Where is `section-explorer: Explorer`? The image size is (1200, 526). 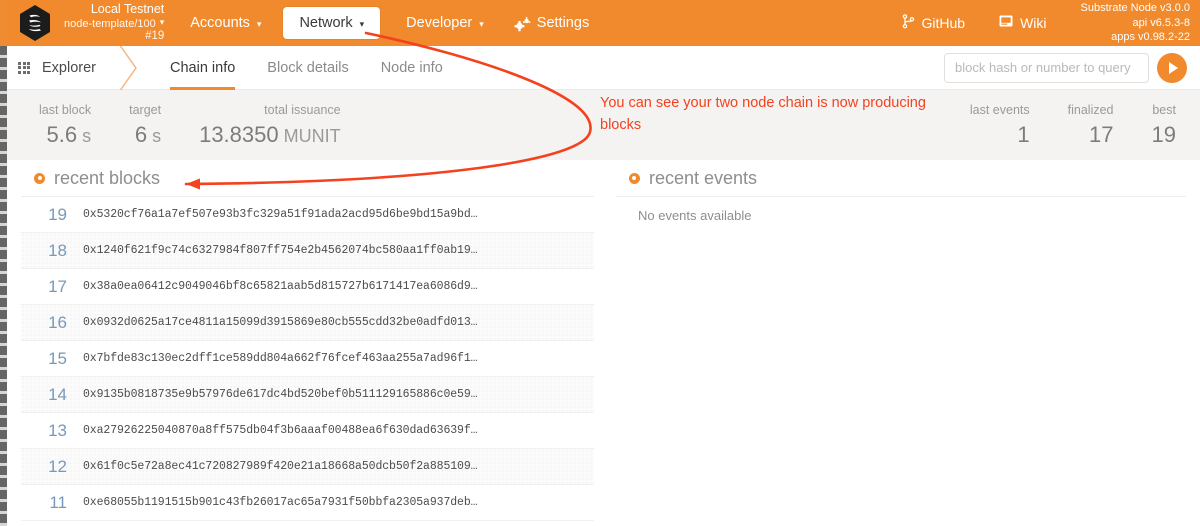
section-explorer: Explorer is located at coordinates (57, 68).